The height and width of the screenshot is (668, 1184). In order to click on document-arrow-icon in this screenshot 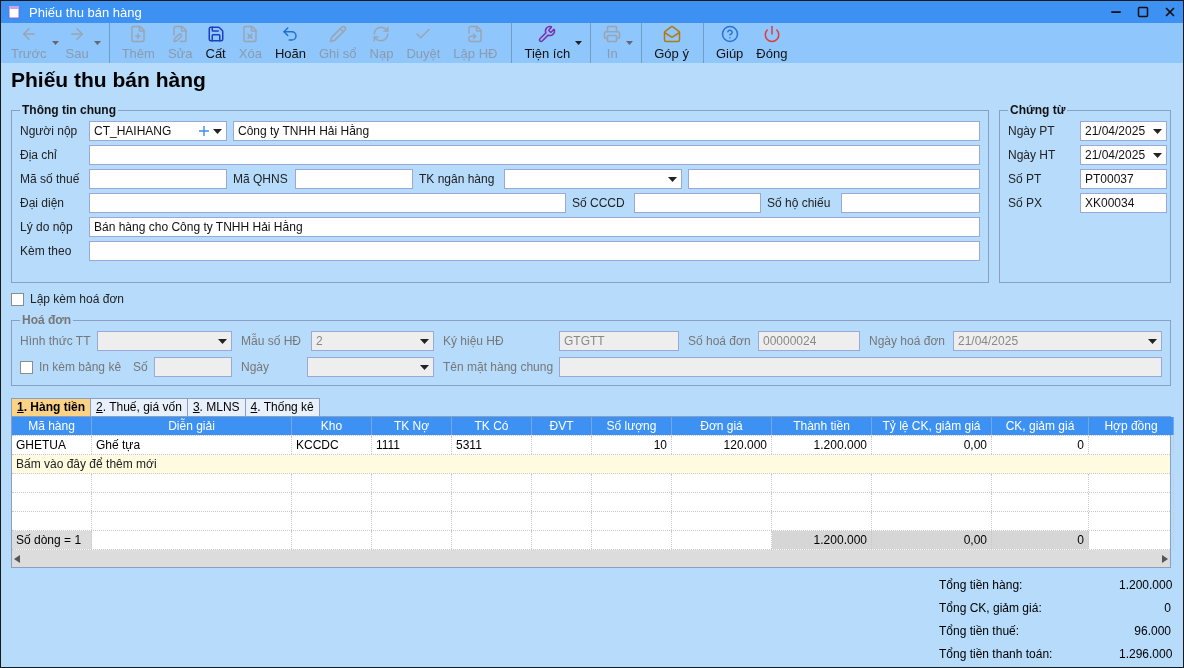, I will do `click(475, 34)`.